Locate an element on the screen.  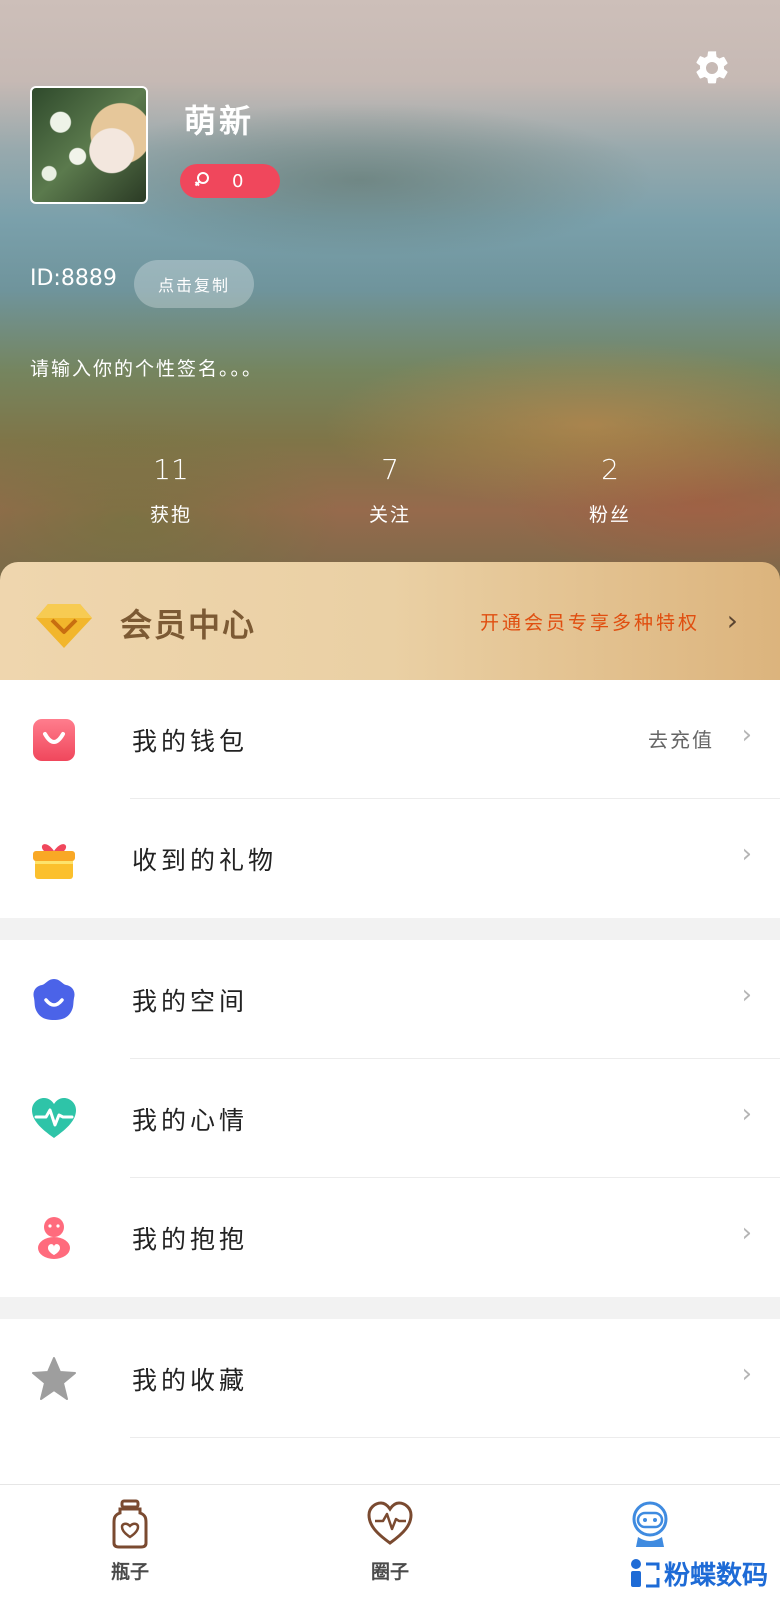
gender-count: 0 is located at coordinates (238, 181).